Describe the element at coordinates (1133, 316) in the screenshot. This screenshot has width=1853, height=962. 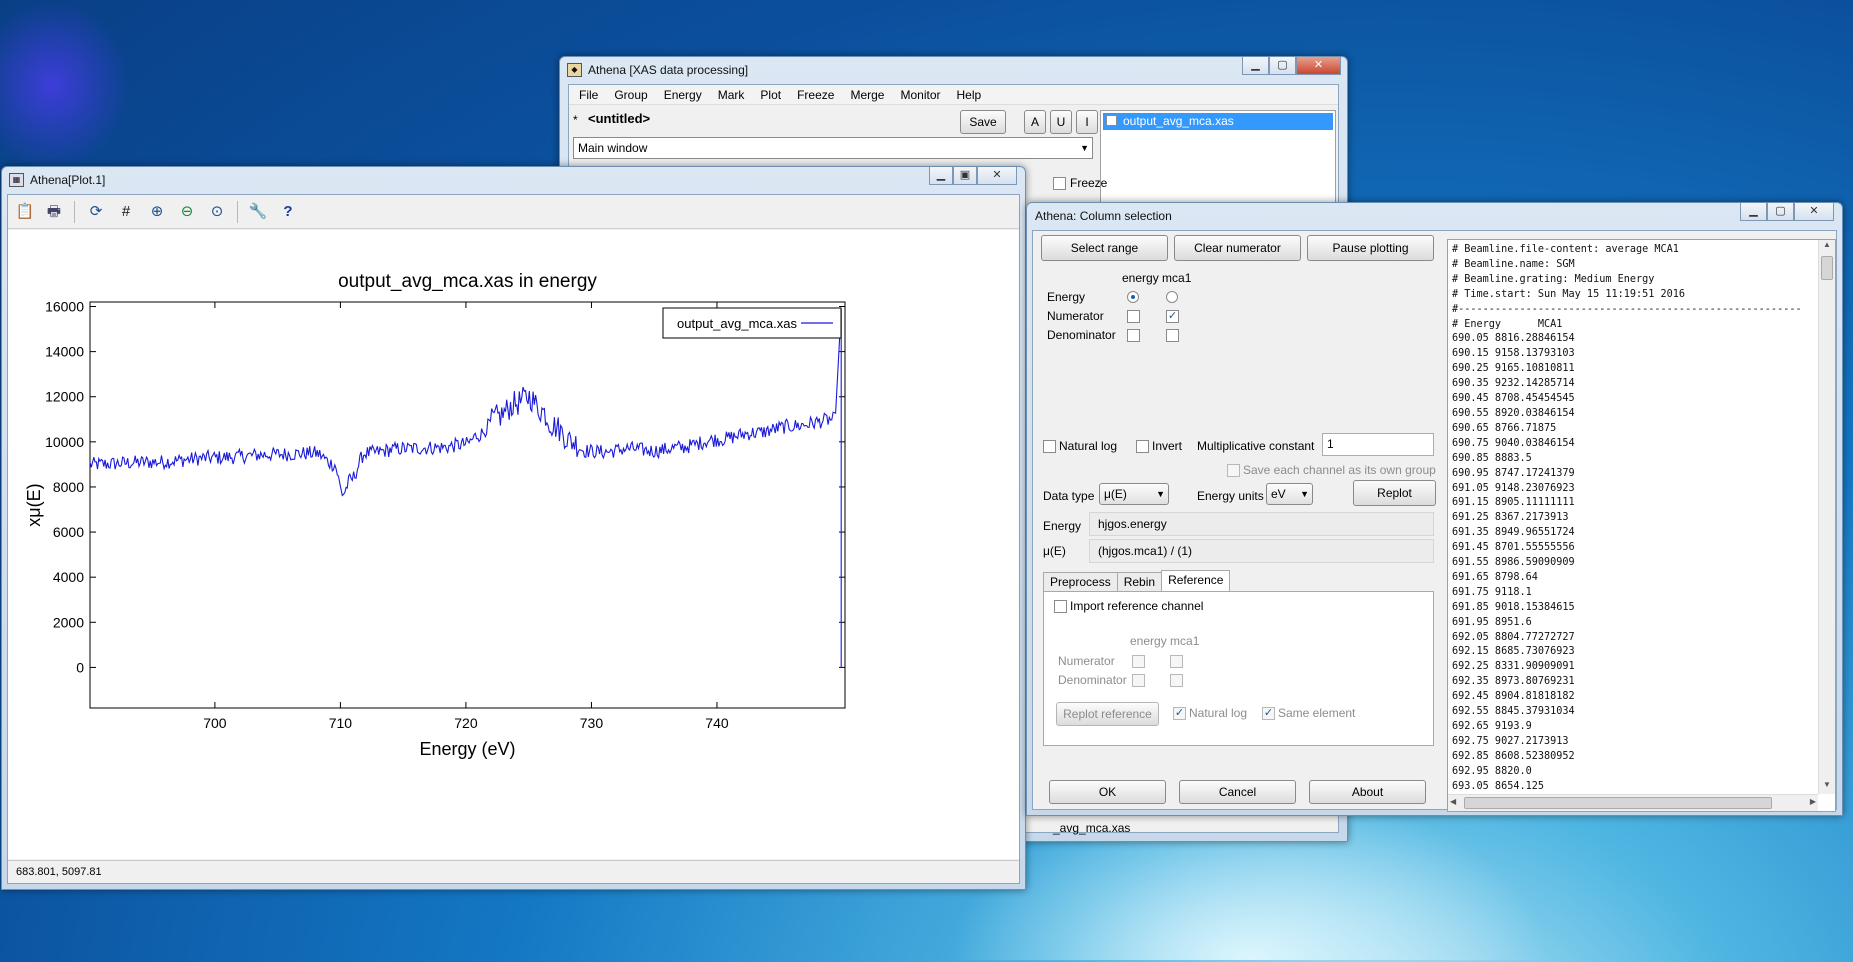
I see `numerator-checkbox-energy` at that location.